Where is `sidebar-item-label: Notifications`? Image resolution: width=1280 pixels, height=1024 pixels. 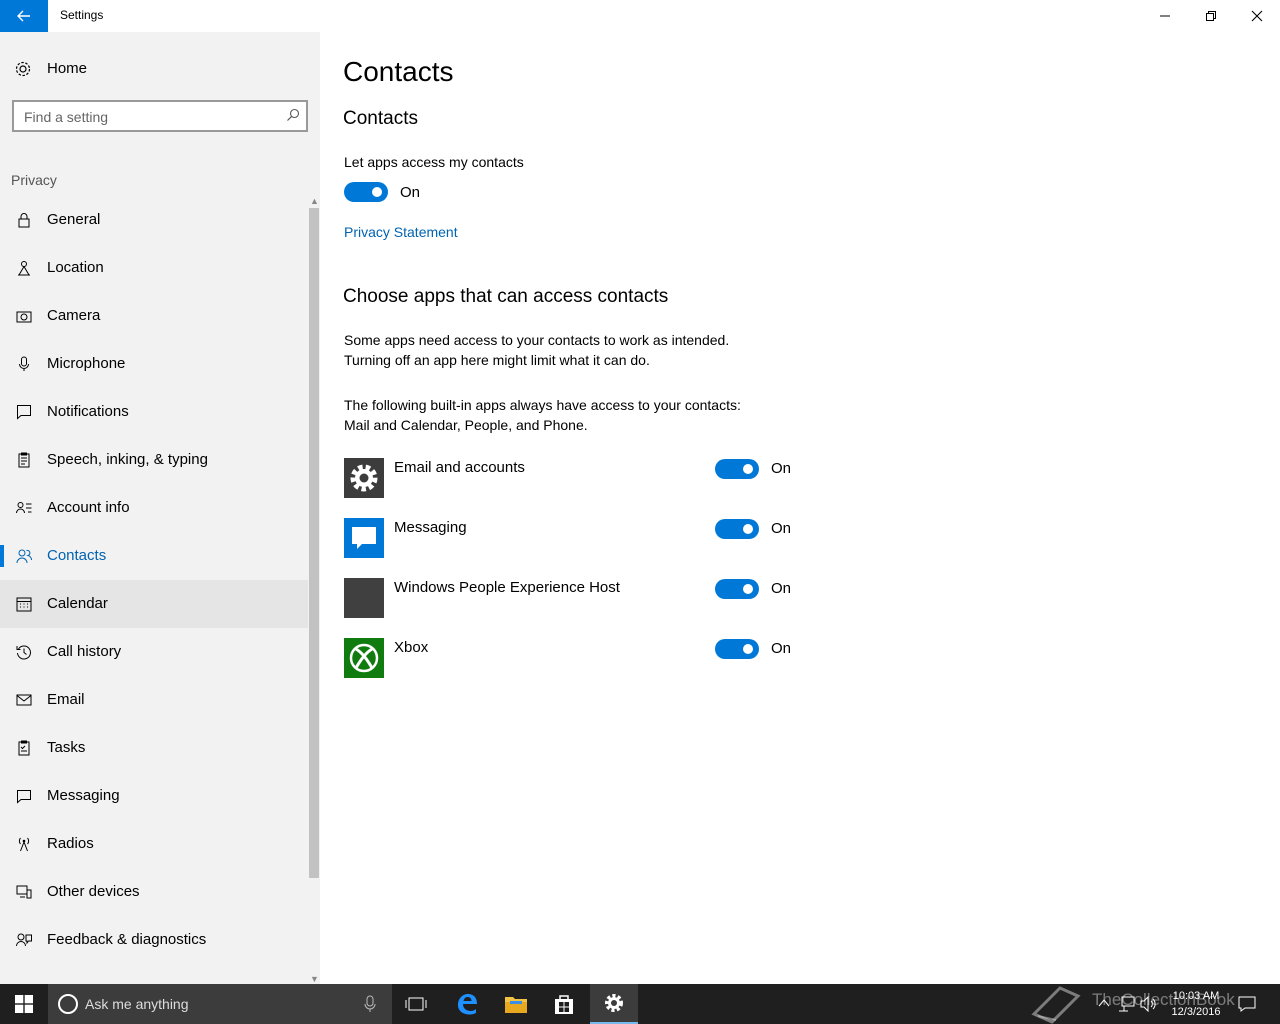
sidebar-item-label: Notifications is located at coordinates (88, 411).